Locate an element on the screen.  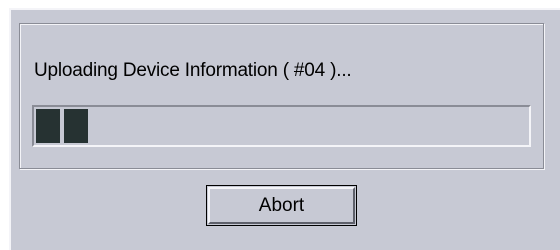
abort-button-label: Abort is located at coordinates (281, 205).